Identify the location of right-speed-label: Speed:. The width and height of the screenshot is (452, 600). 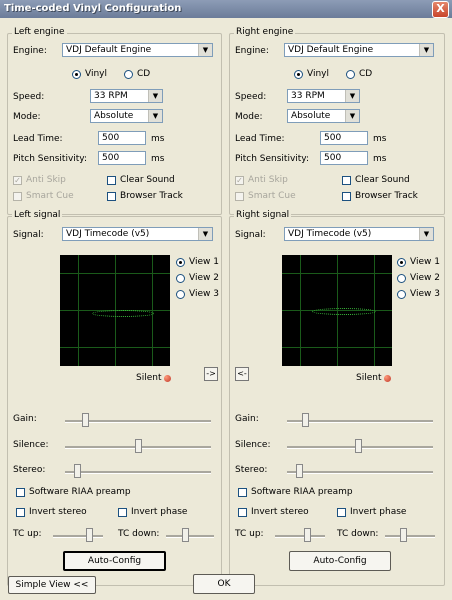
(251, 97).